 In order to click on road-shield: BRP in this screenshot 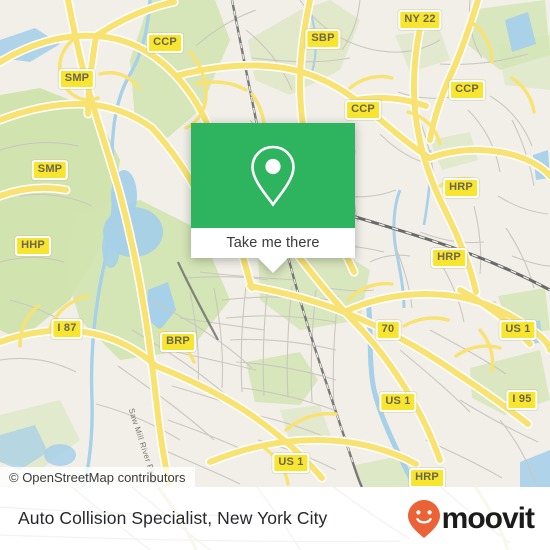, I will do `click(178, 342)`.